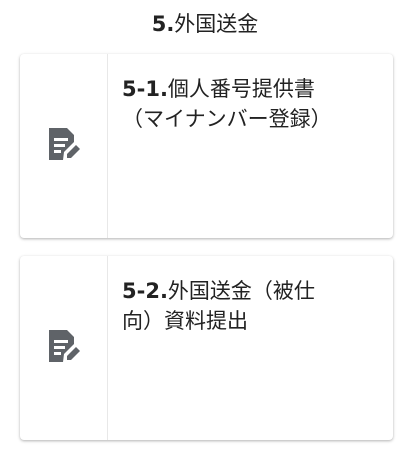  Describe the element at coordinates (216, 24) in the screenshot. I see `section-title-text: 外国送金` at that location.